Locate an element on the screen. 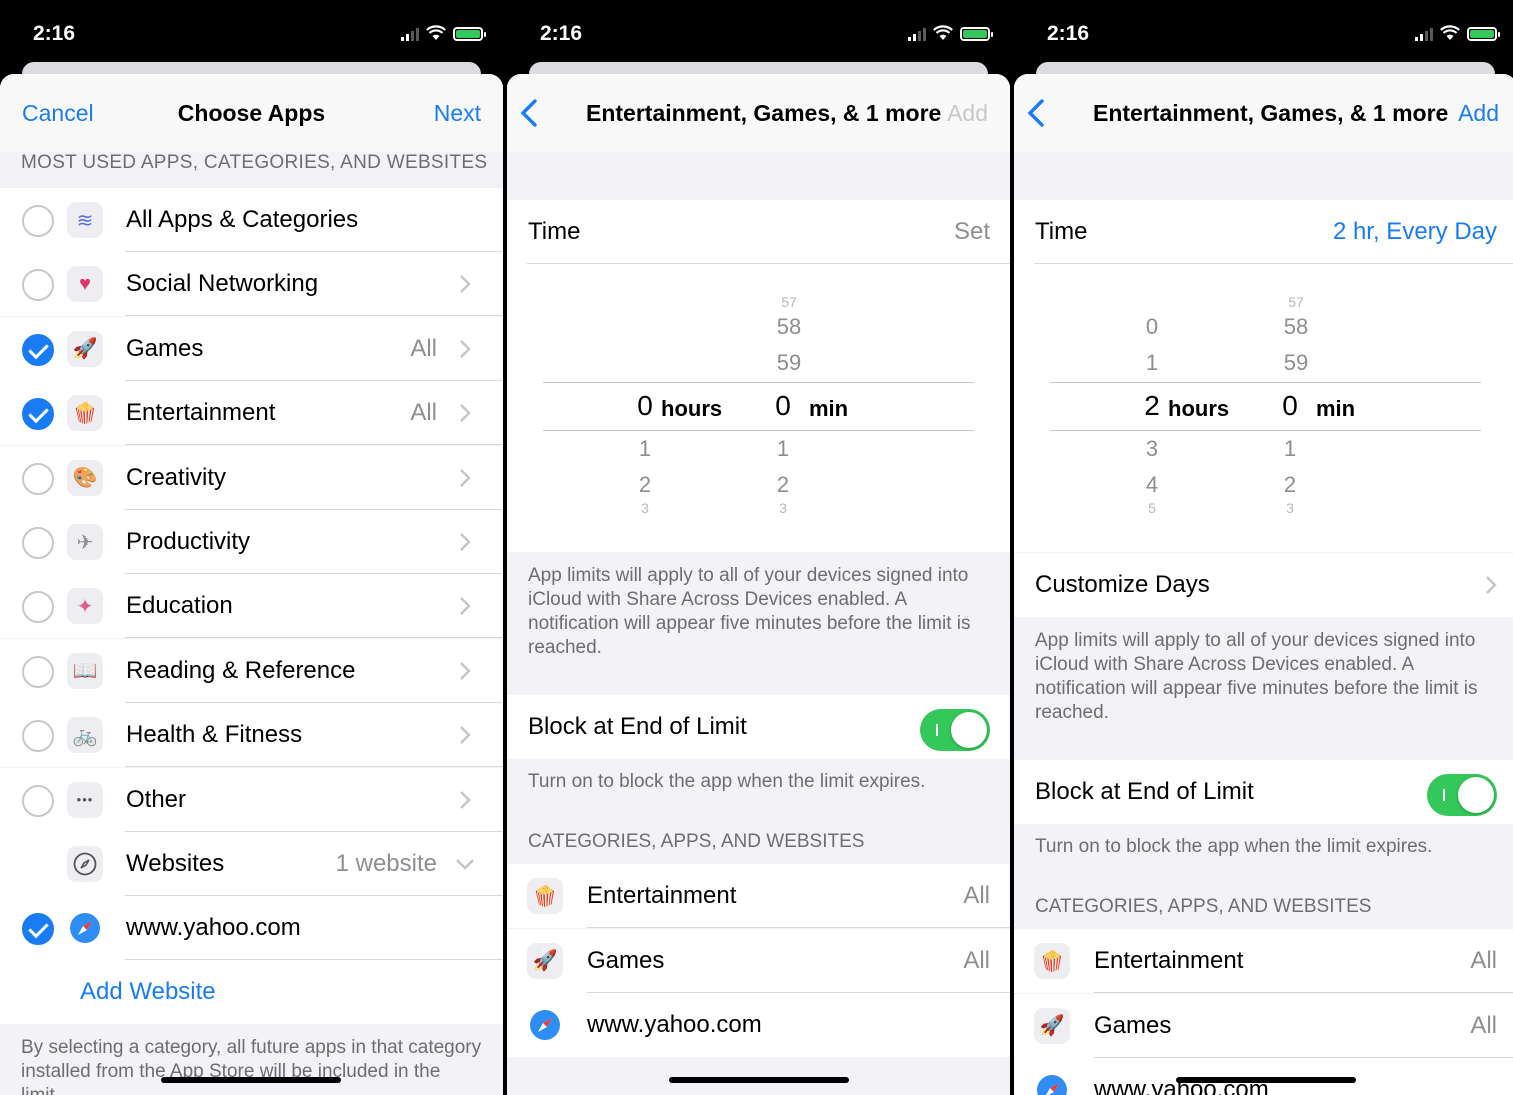 This screenshot has width=1513, height=1095. add-website-button: Add Website is located at coordinates (148, 992).